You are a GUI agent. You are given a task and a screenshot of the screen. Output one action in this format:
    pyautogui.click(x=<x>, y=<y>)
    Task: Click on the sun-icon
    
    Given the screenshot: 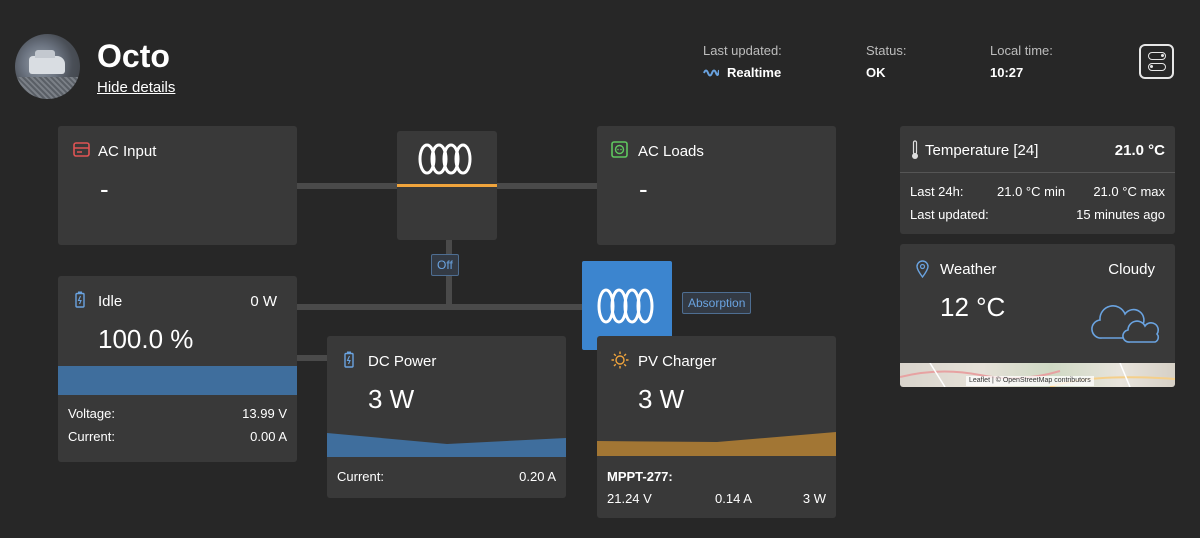 What is the action you would take?
    pyautogui.click(x=620, y=360)
    